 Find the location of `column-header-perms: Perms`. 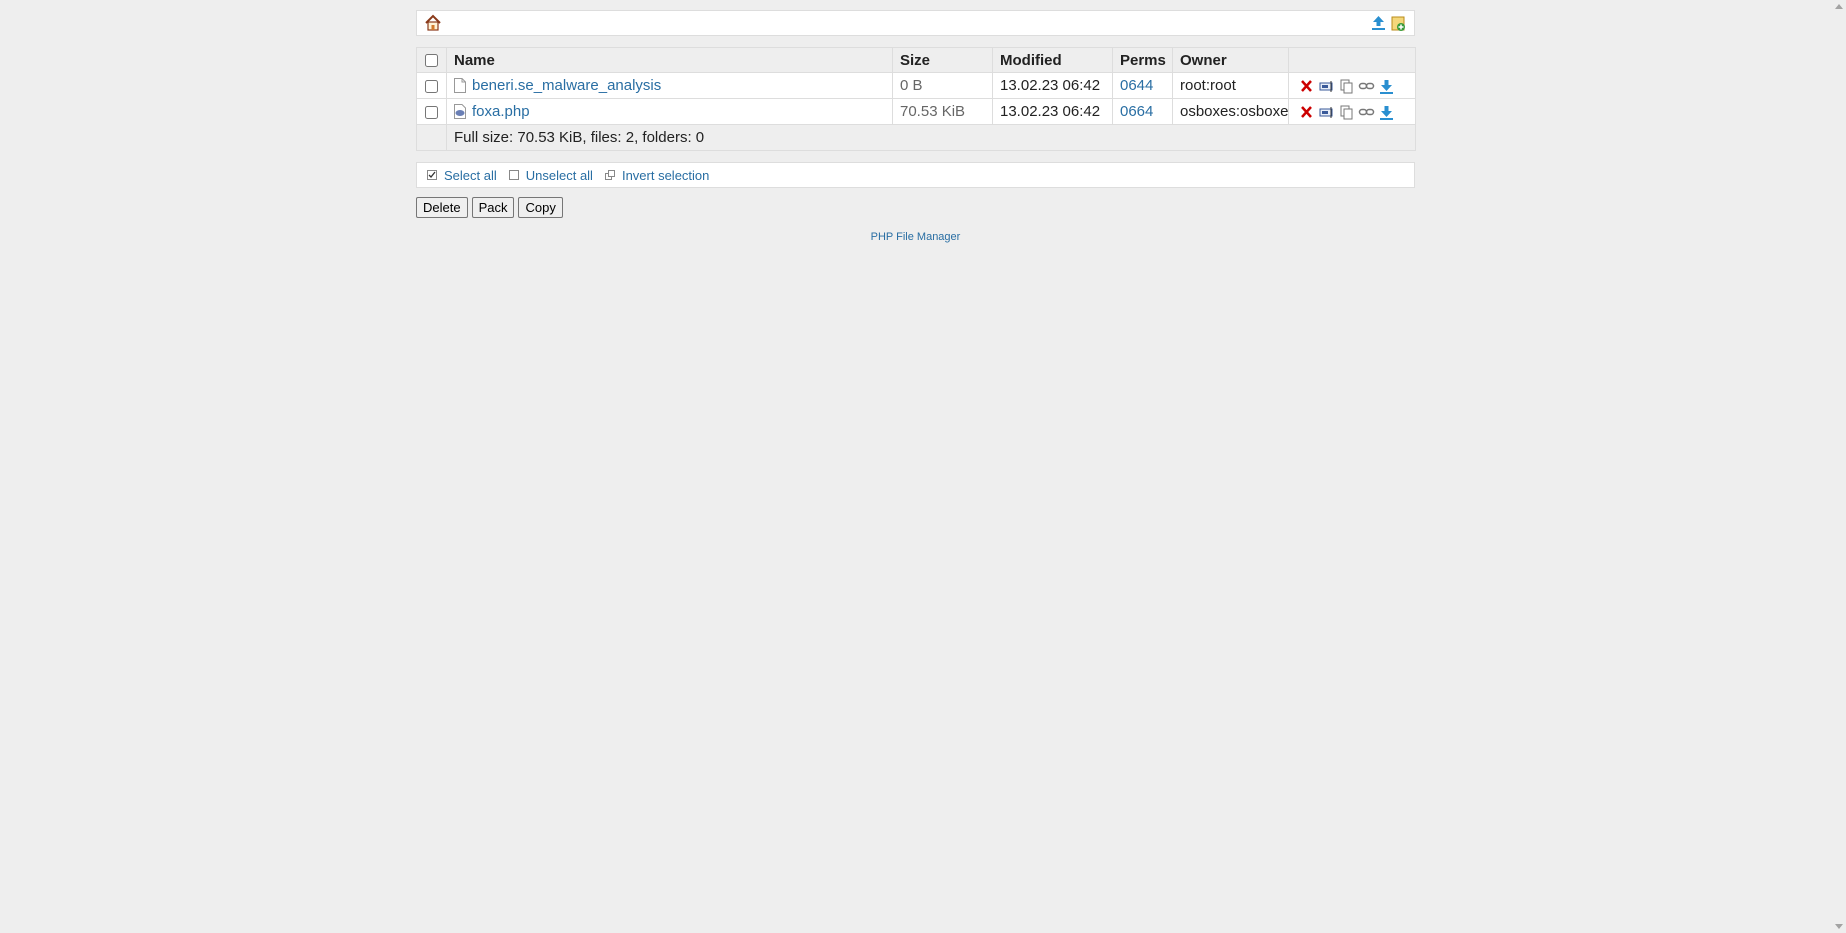

column-header-perms: Perms is located at coordinates (1142, 60).